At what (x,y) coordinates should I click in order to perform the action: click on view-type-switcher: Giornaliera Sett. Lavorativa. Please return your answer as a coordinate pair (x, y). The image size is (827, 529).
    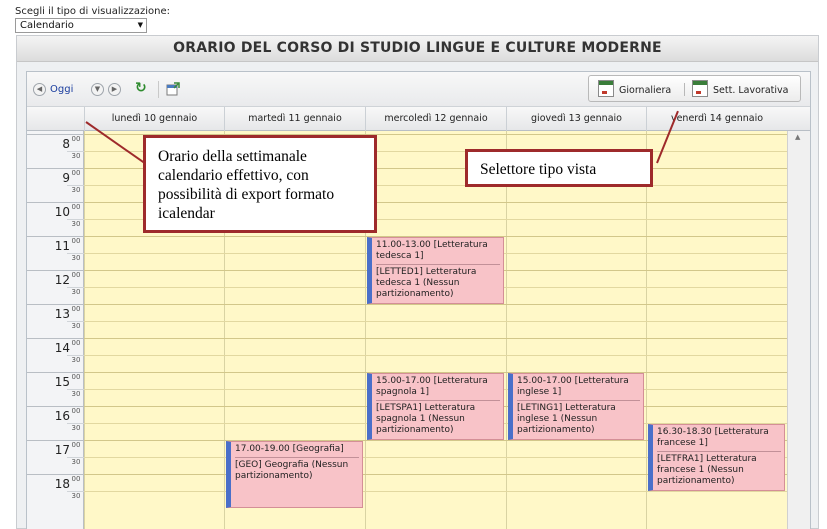
    Looking at the image, I should click on (694, 88).